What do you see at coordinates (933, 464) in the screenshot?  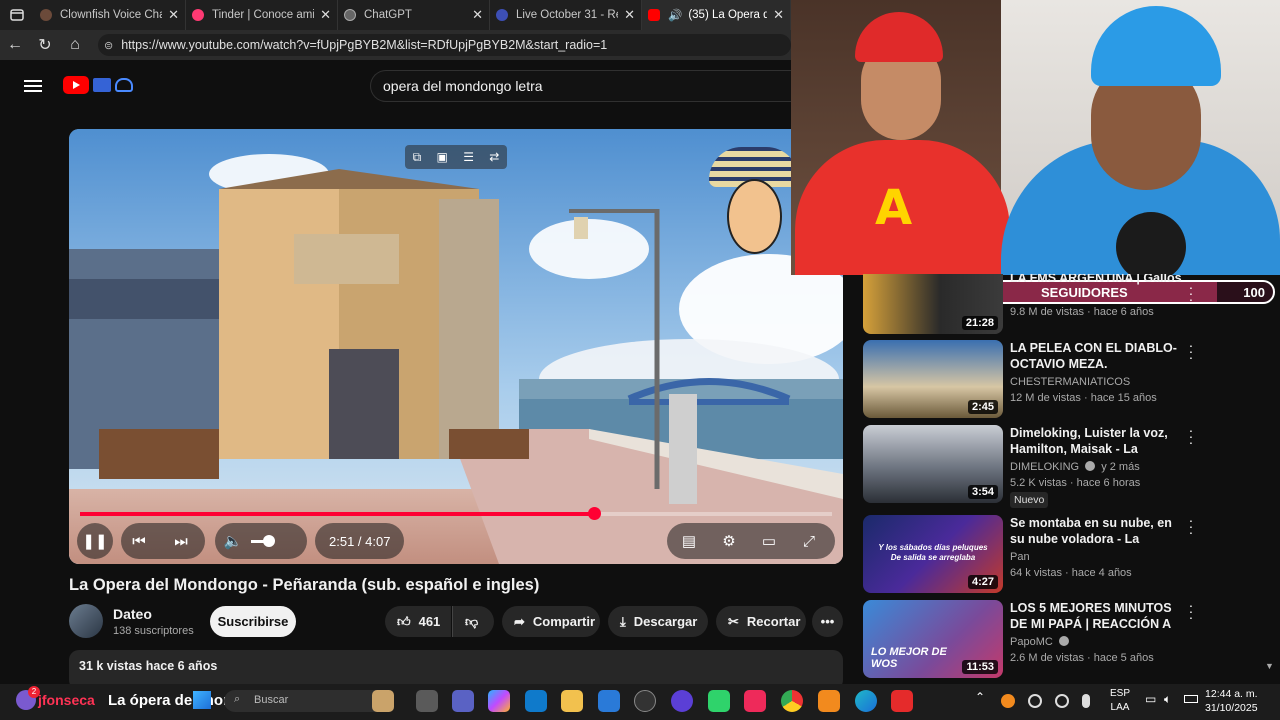 I see `video-thumbnail: 3:54` at bounding box center [933, 464].